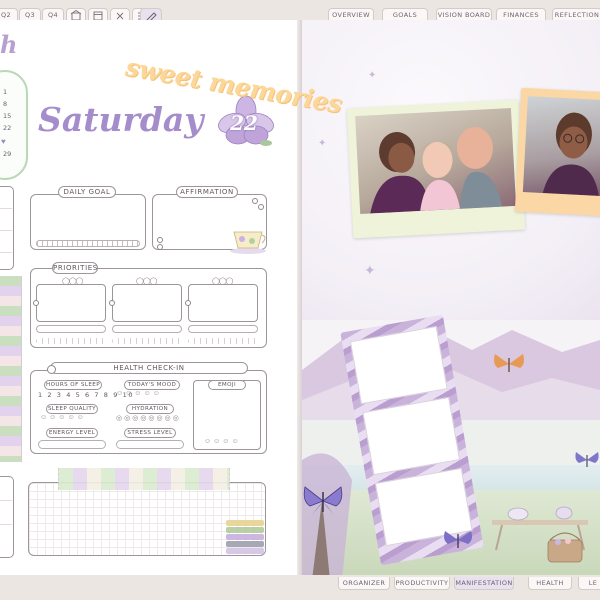 This screenshot has width=600, height=600. Describe the element at coordinates (9, 44) in the screenshot. I see `month-title: h` at that location.